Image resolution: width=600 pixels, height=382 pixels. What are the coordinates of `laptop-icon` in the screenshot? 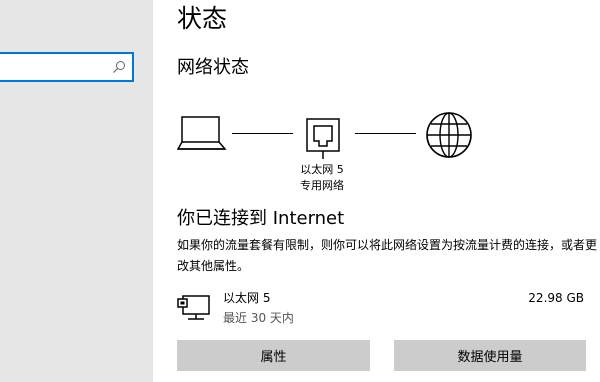 It's located at (202, 133).